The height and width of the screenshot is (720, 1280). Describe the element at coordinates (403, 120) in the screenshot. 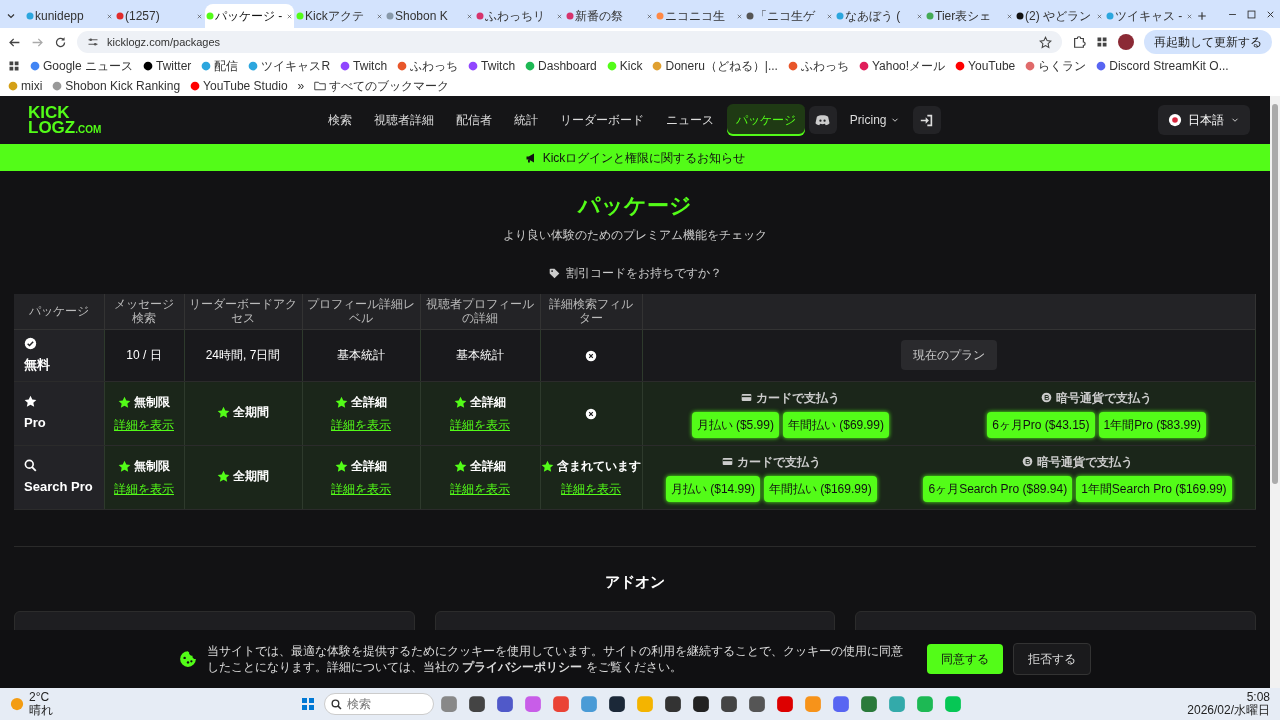

I see `nav-link: 視聴者詳細` at that location.